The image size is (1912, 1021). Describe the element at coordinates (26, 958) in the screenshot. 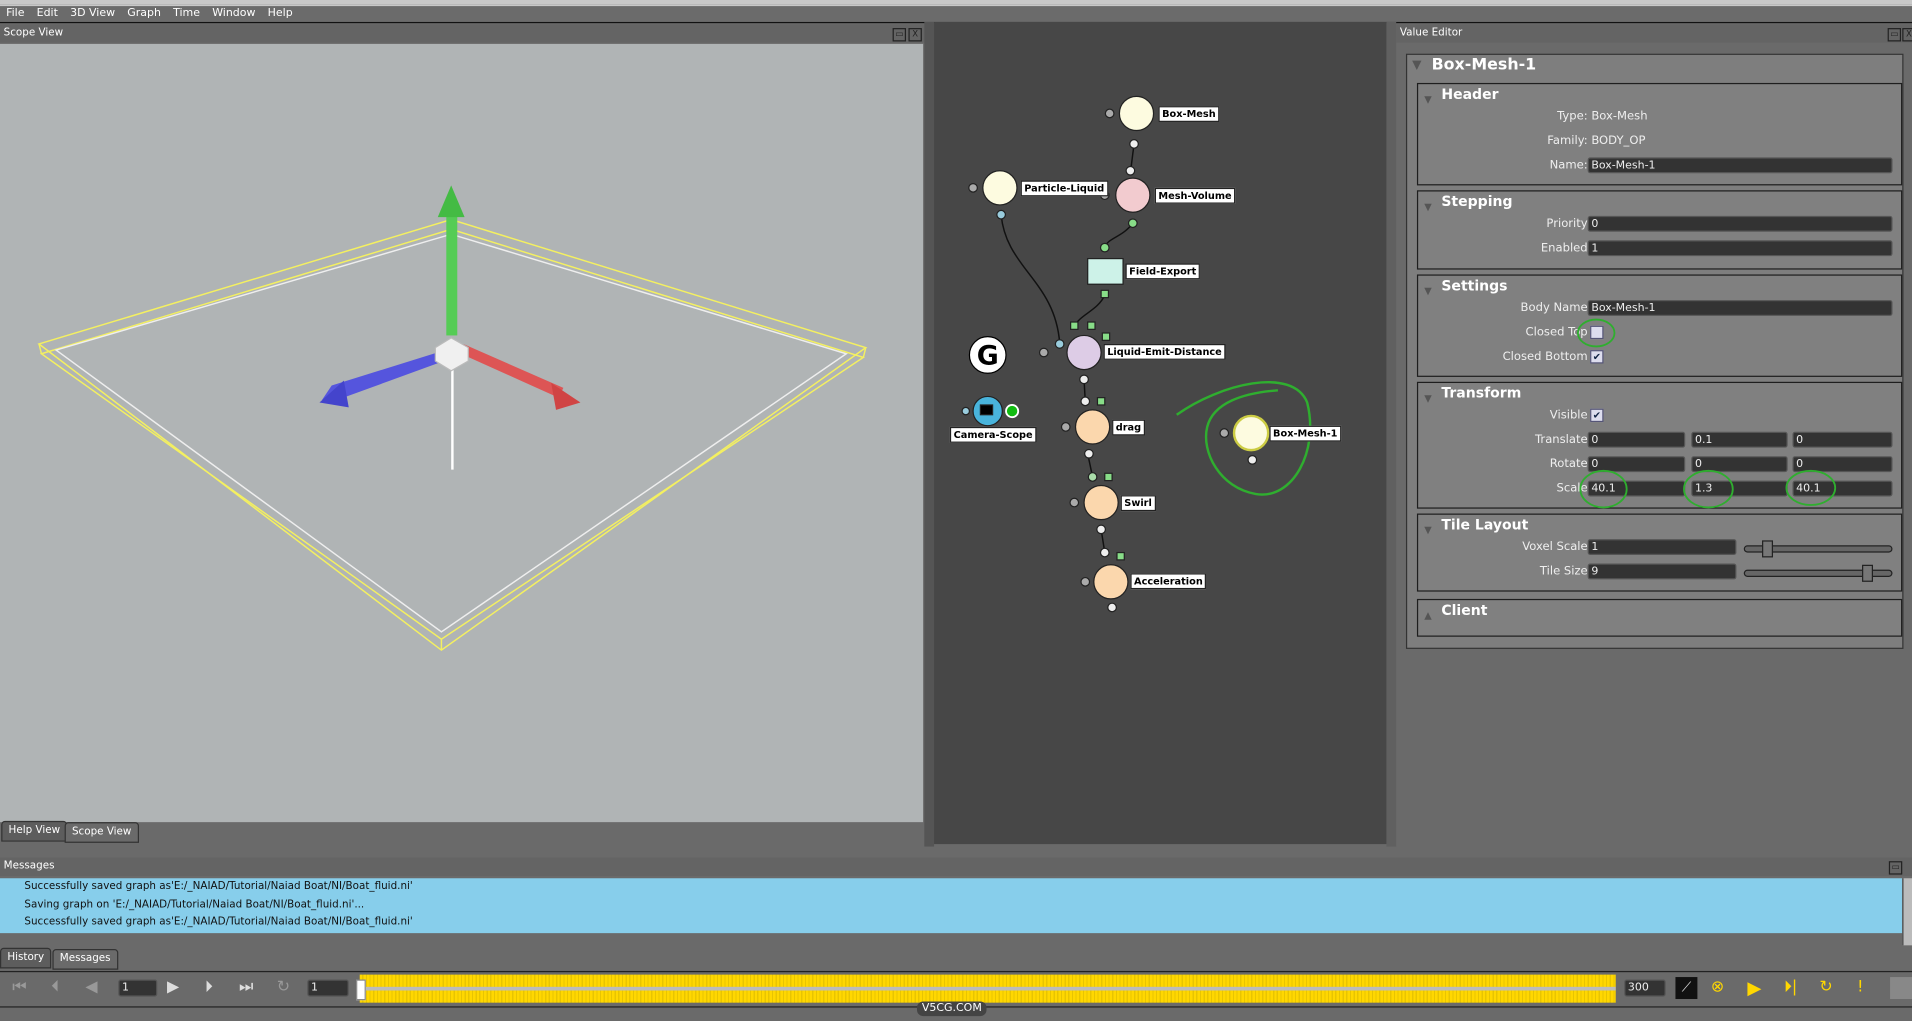

I see `tab-history: History` at that location.